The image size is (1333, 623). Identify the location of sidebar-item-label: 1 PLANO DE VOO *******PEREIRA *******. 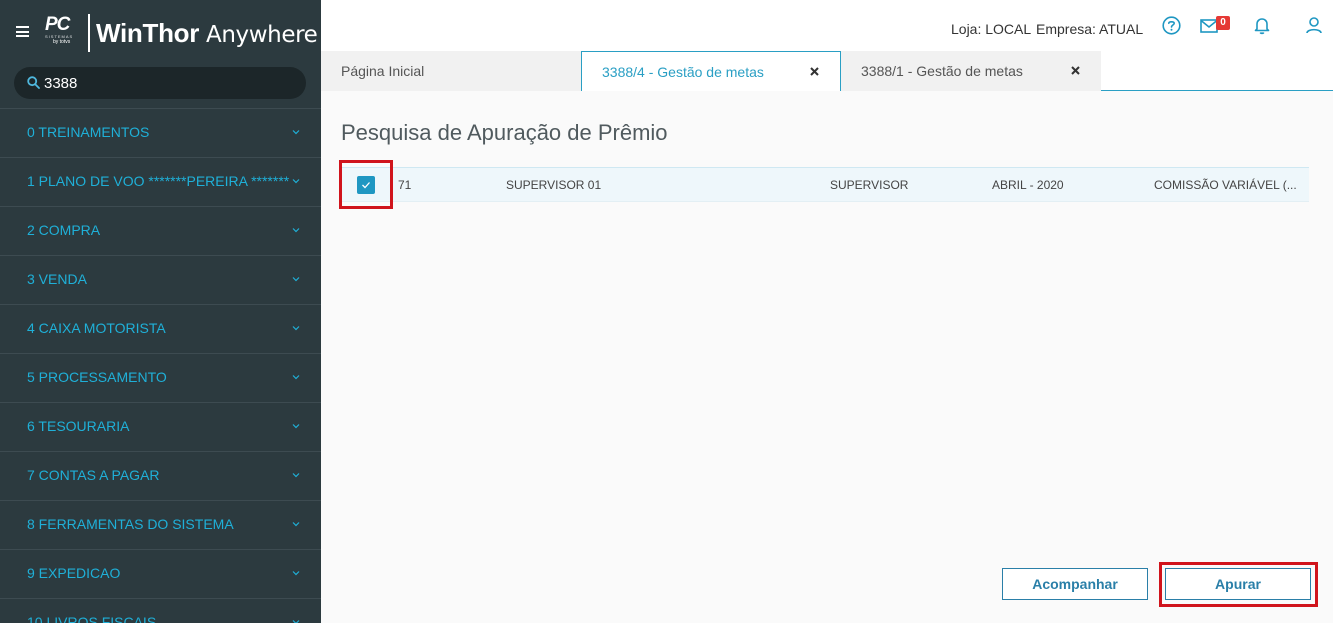
(158, 181).